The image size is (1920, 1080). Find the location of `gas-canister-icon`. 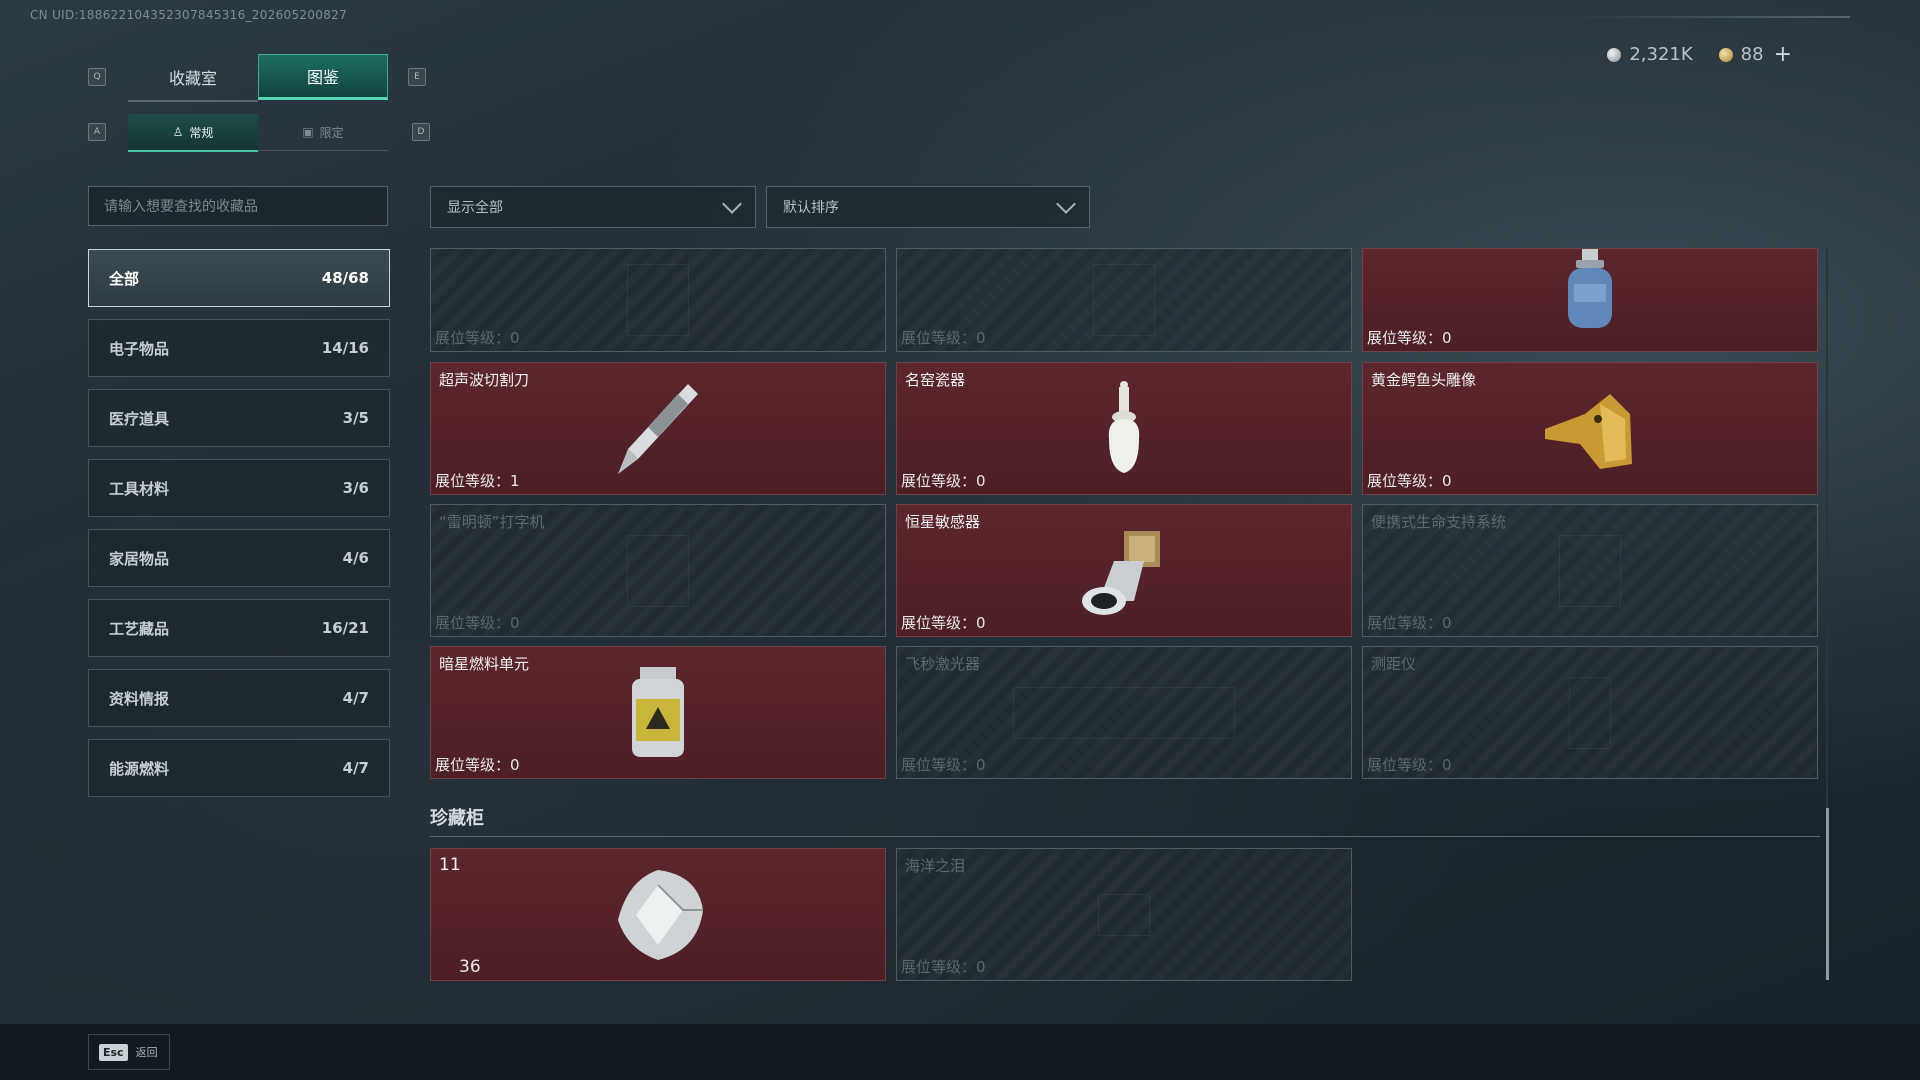

gas-canister-icon is located at coordinates (1590, 288).